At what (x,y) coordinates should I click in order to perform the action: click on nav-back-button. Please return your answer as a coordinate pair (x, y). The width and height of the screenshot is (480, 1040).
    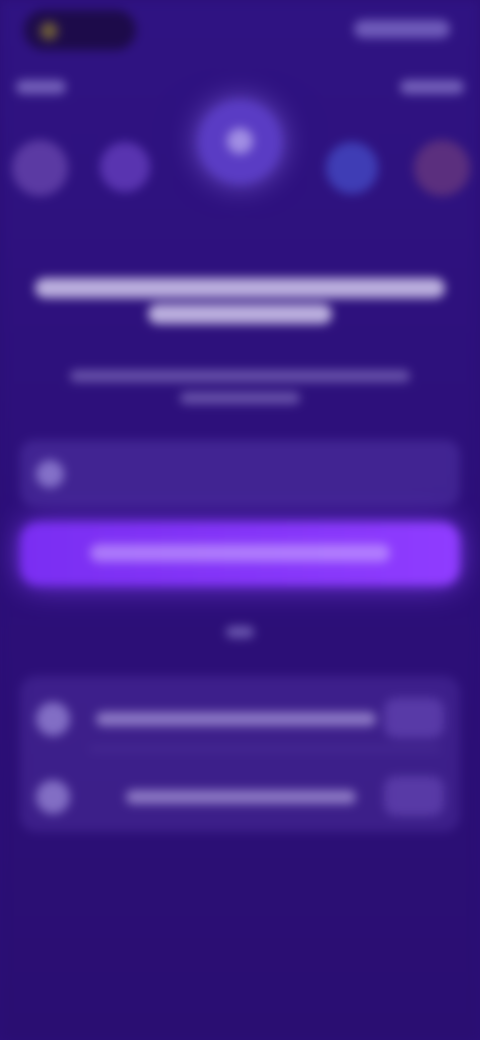
    Looking at the image, I should click on (41, 87).